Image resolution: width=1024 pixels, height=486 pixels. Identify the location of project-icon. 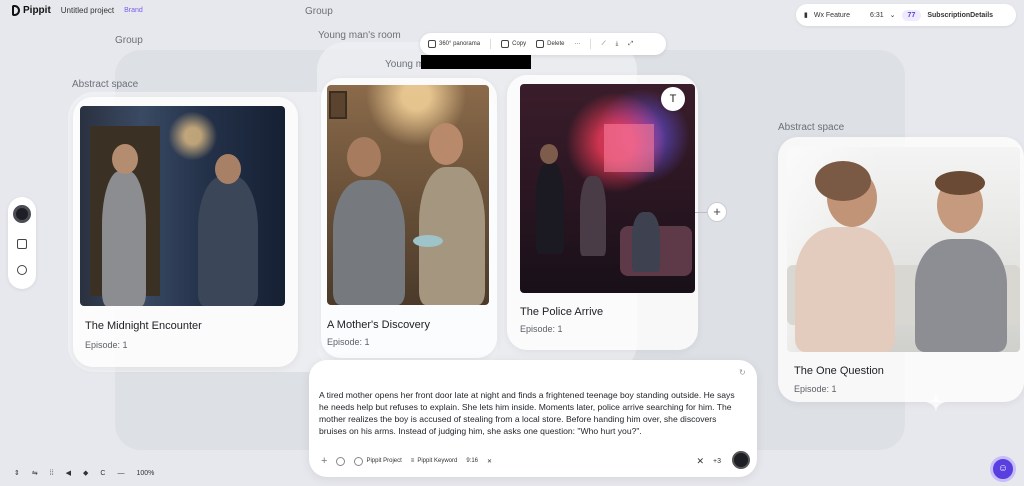
(359, 461).